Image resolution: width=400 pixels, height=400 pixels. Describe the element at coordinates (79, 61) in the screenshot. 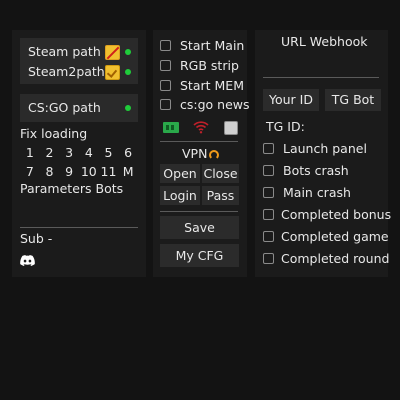

I see `steam-paths-box: Steam path Steam2path` at that location.